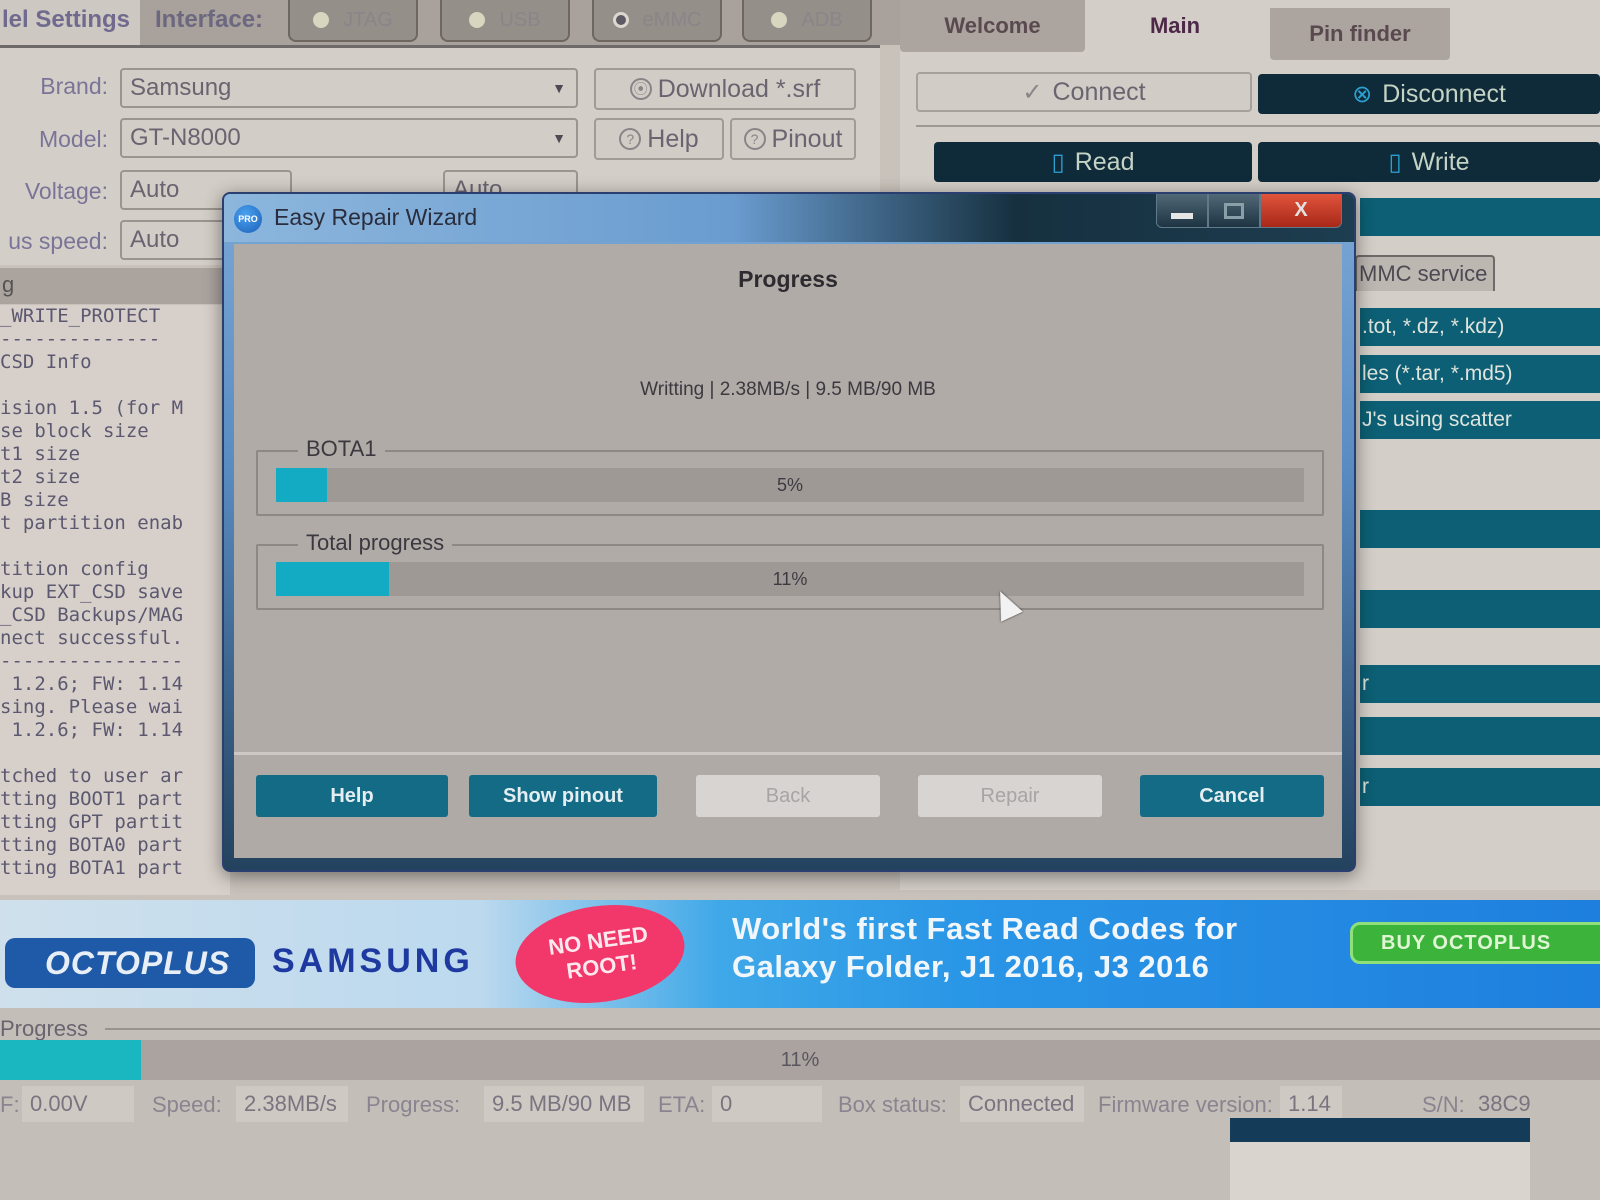  Describe the element at coordinates (672, 19) in the screenshot. I see `interface-radio-label: eMMC` at that location.